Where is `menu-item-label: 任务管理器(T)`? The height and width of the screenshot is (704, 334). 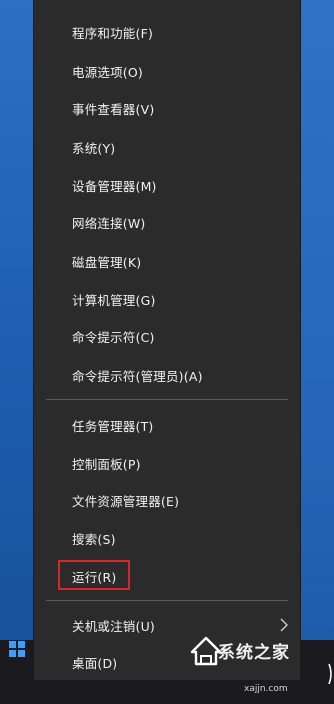
menu-item-label: 任务管理器(T) is located at coordinates (113, 426).